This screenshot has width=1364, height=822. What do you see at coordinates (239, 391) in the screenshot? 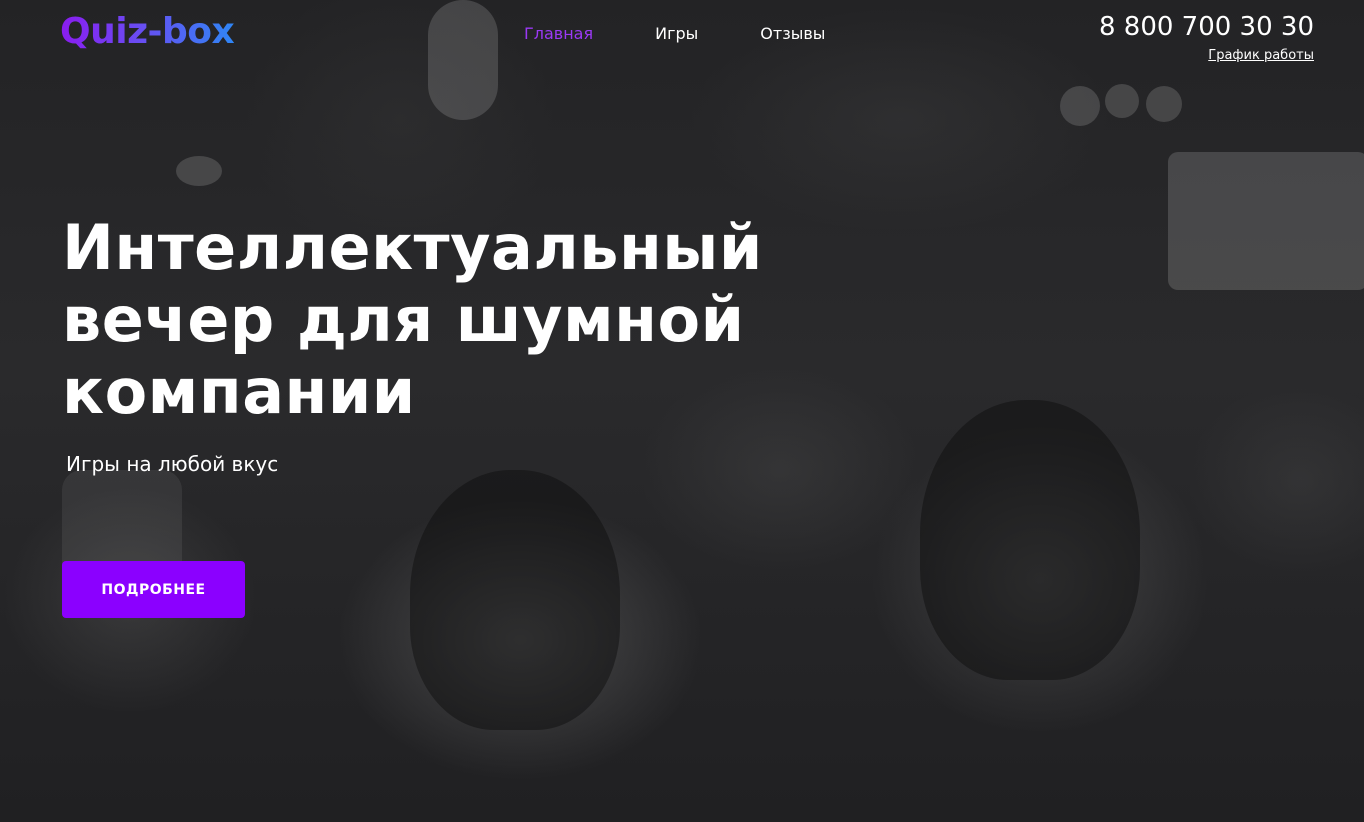
I see `hero-headline-line: компании` at bounding box center [239, 391].